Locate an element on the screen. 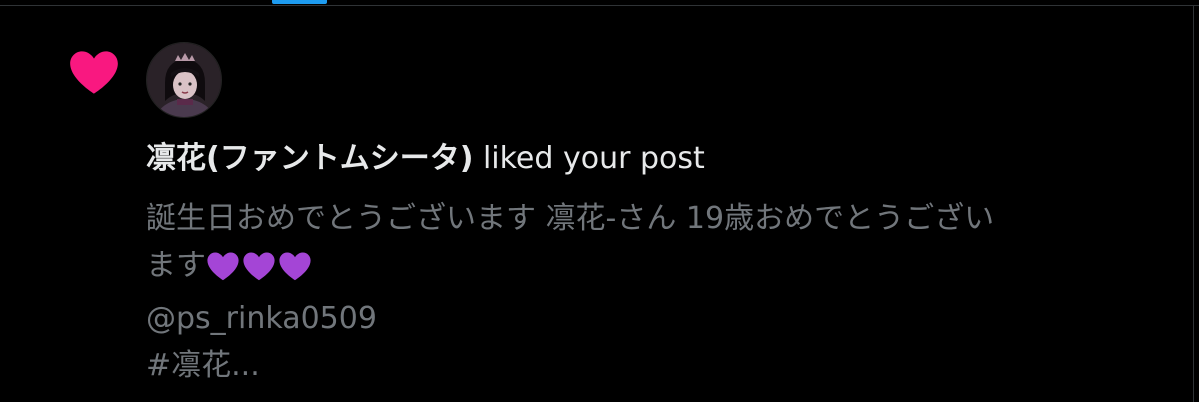 This screenshot has width=1199, height=402. action-text: liked your post is located at coordinates (589, 158).